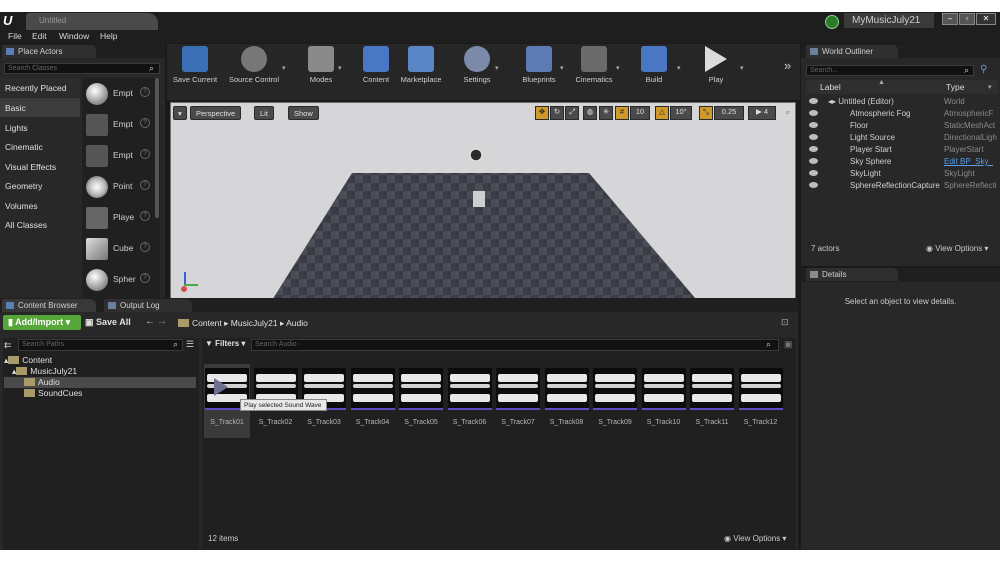  Describe the element at coordinates (477, 70) in the screenshot. I see `settings-button: Settings` at that location.